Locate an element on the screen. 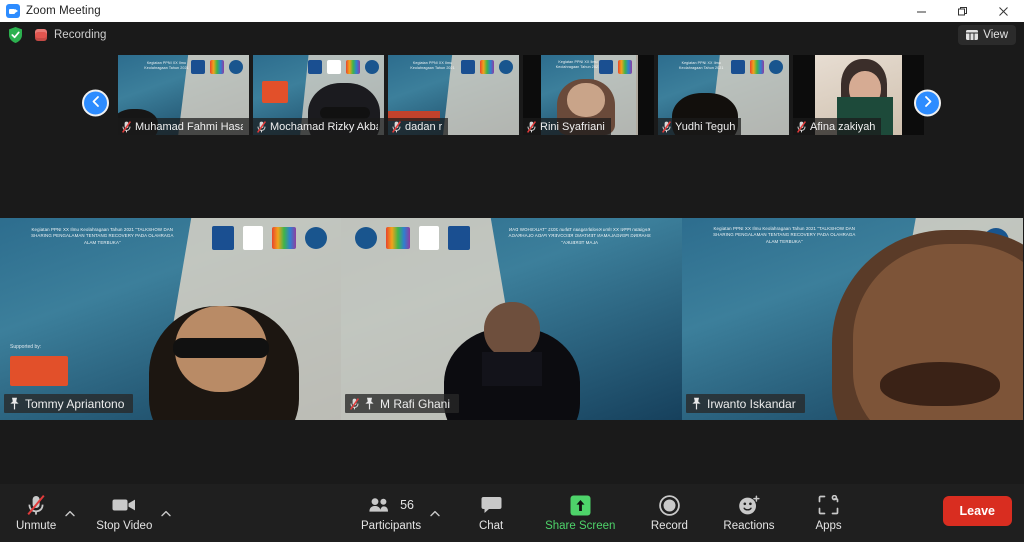  thumbnail-name-badge: Yudhi Teguh is located at coordinates (700, 126).